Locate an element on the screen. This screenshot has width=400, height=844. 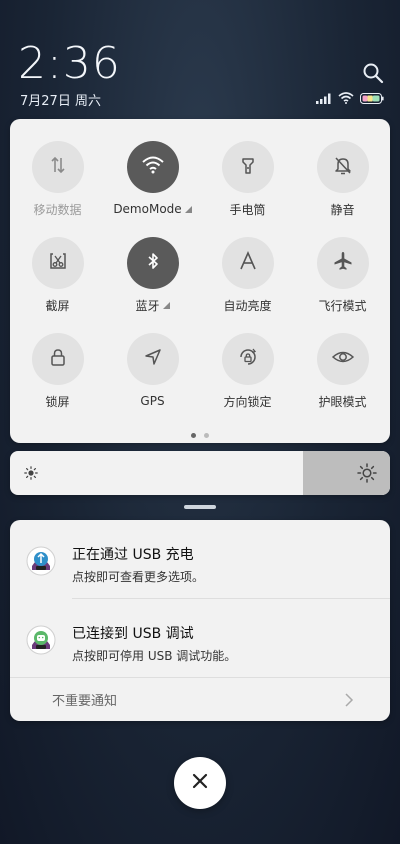
tile-label-text: 截屏 is located at coordinates (57, 305).